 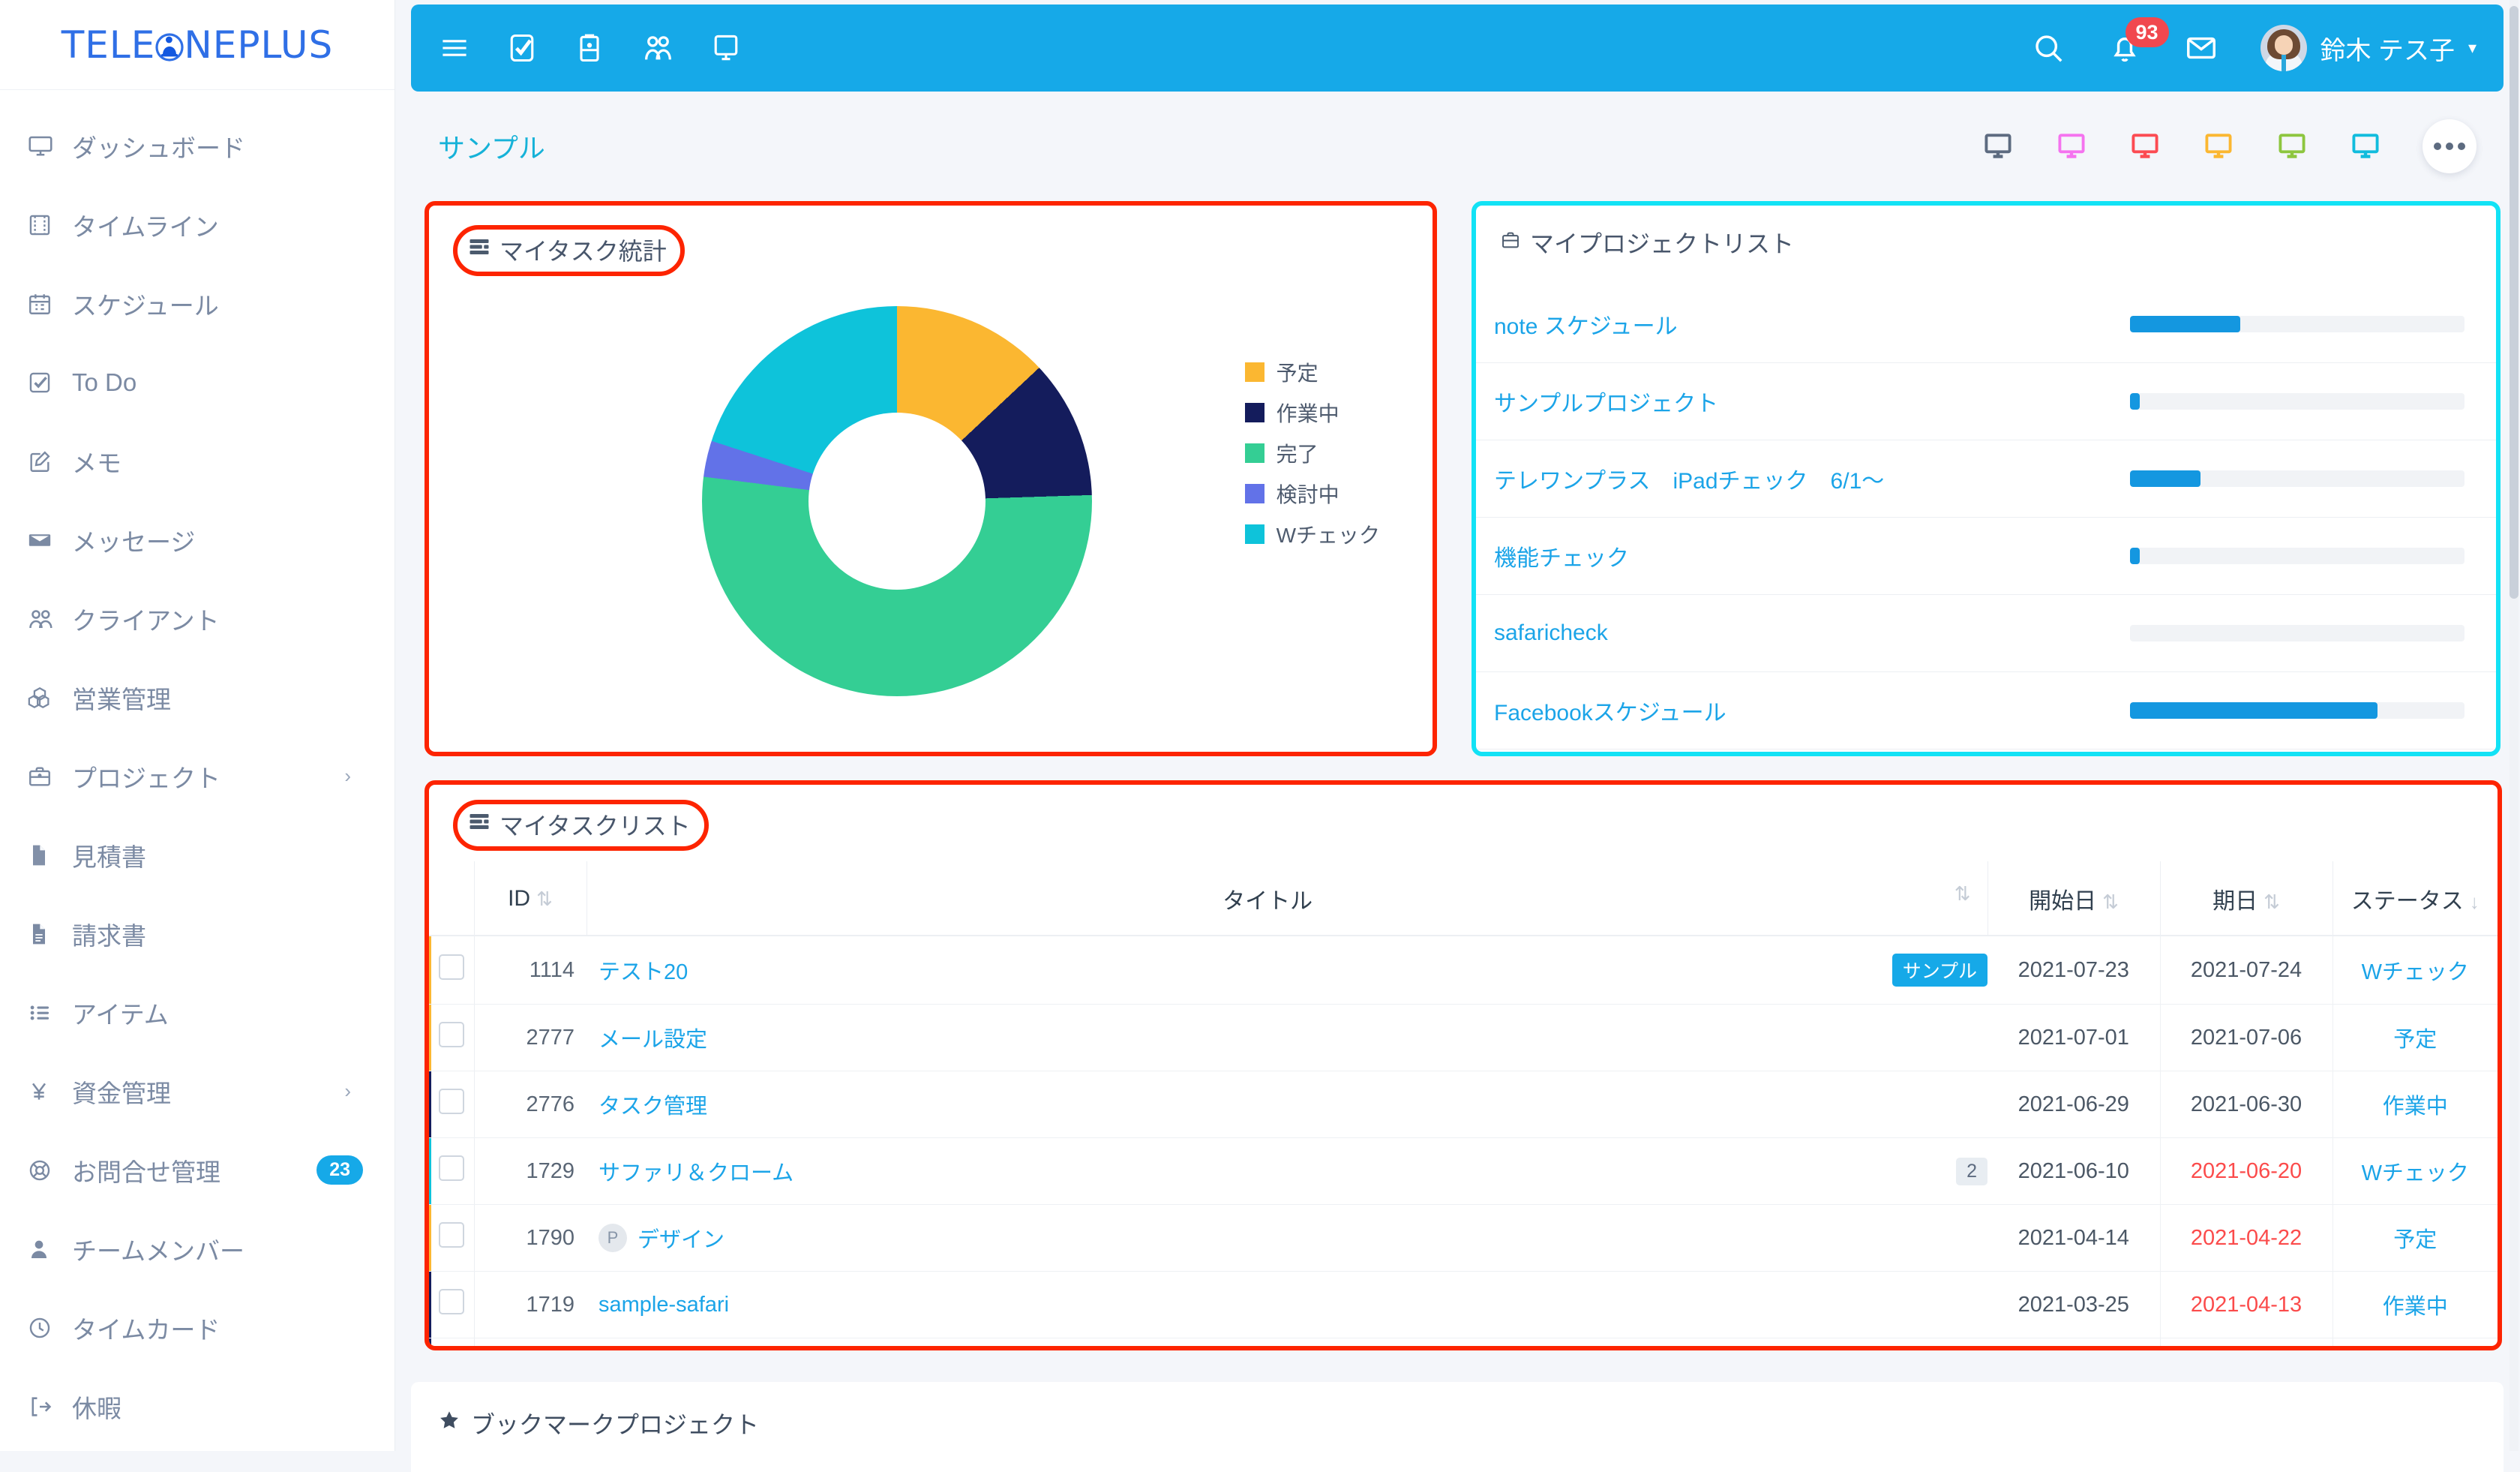 I want to click on monitor-red-icon, so click(x=2145, y=146).